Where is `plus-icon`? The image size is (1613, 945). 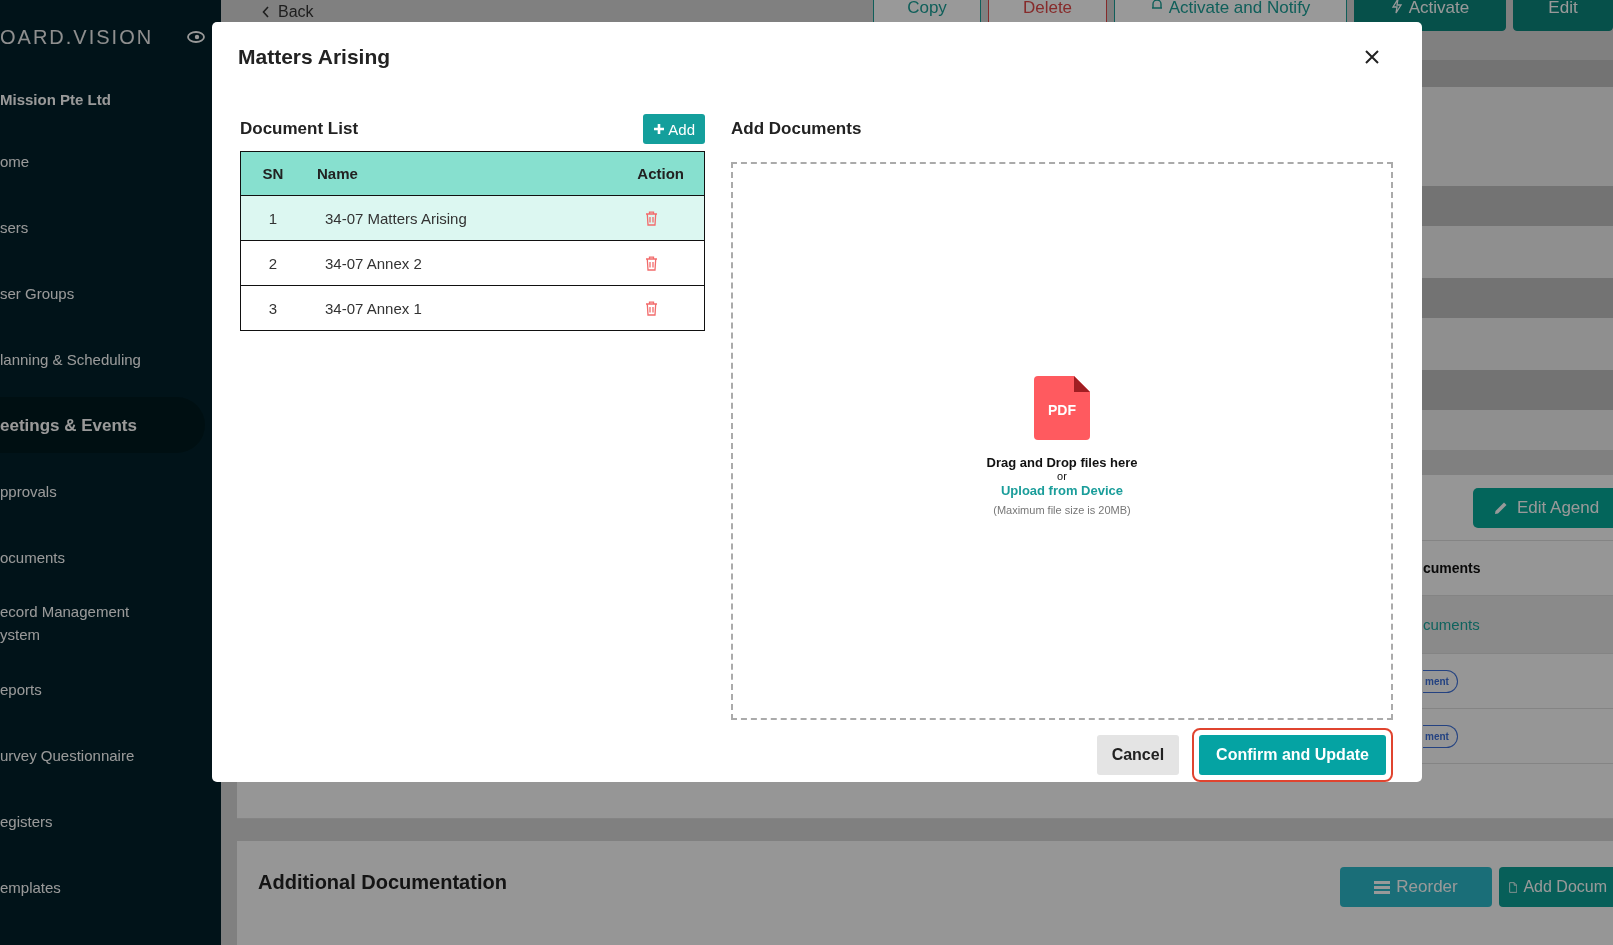 plus-icon is located at coordinates (659, 129).